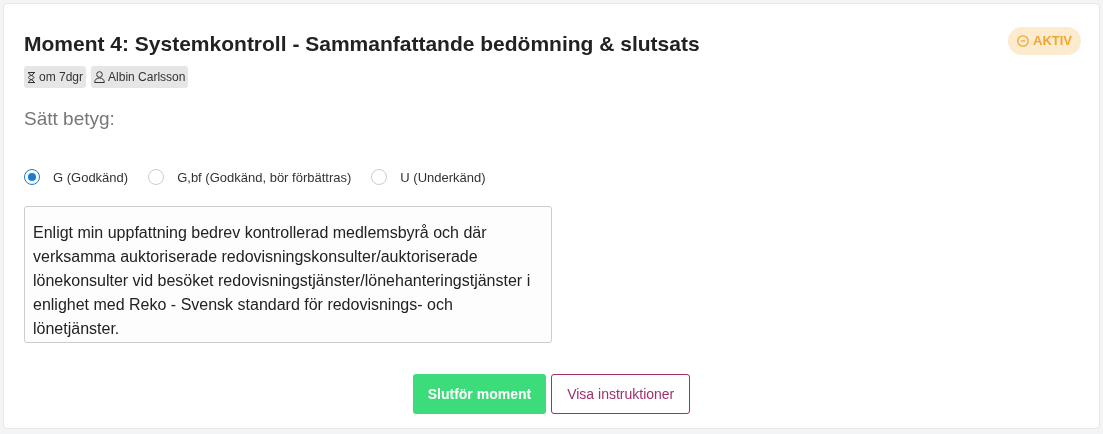 This screenshot has height=434, width=1103. What do you see at coordinates (264, 177) in the screenshot?
I see `option-label: G,bf (Godkänd, bör förbättras)` at bounding box center [264, 177].